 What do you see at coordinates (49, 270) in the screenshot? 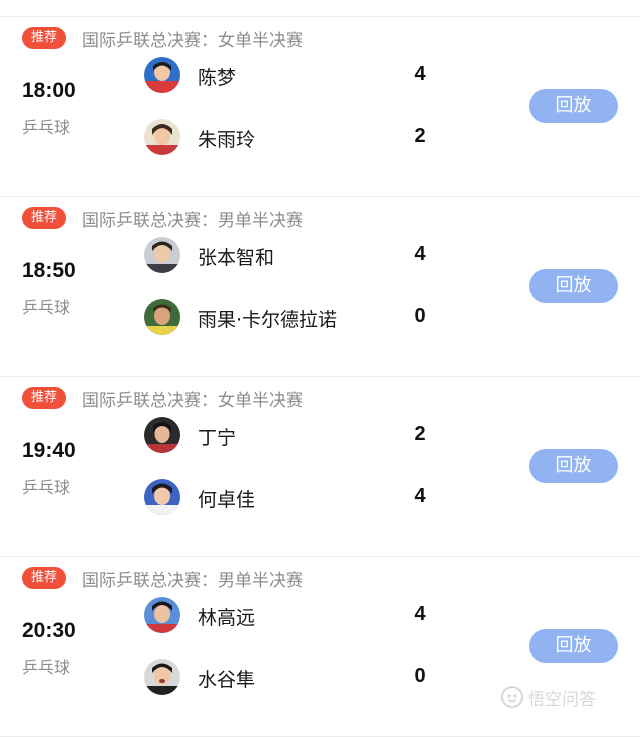
I see `match-time: 18:50` at bounding box center [49, 270].